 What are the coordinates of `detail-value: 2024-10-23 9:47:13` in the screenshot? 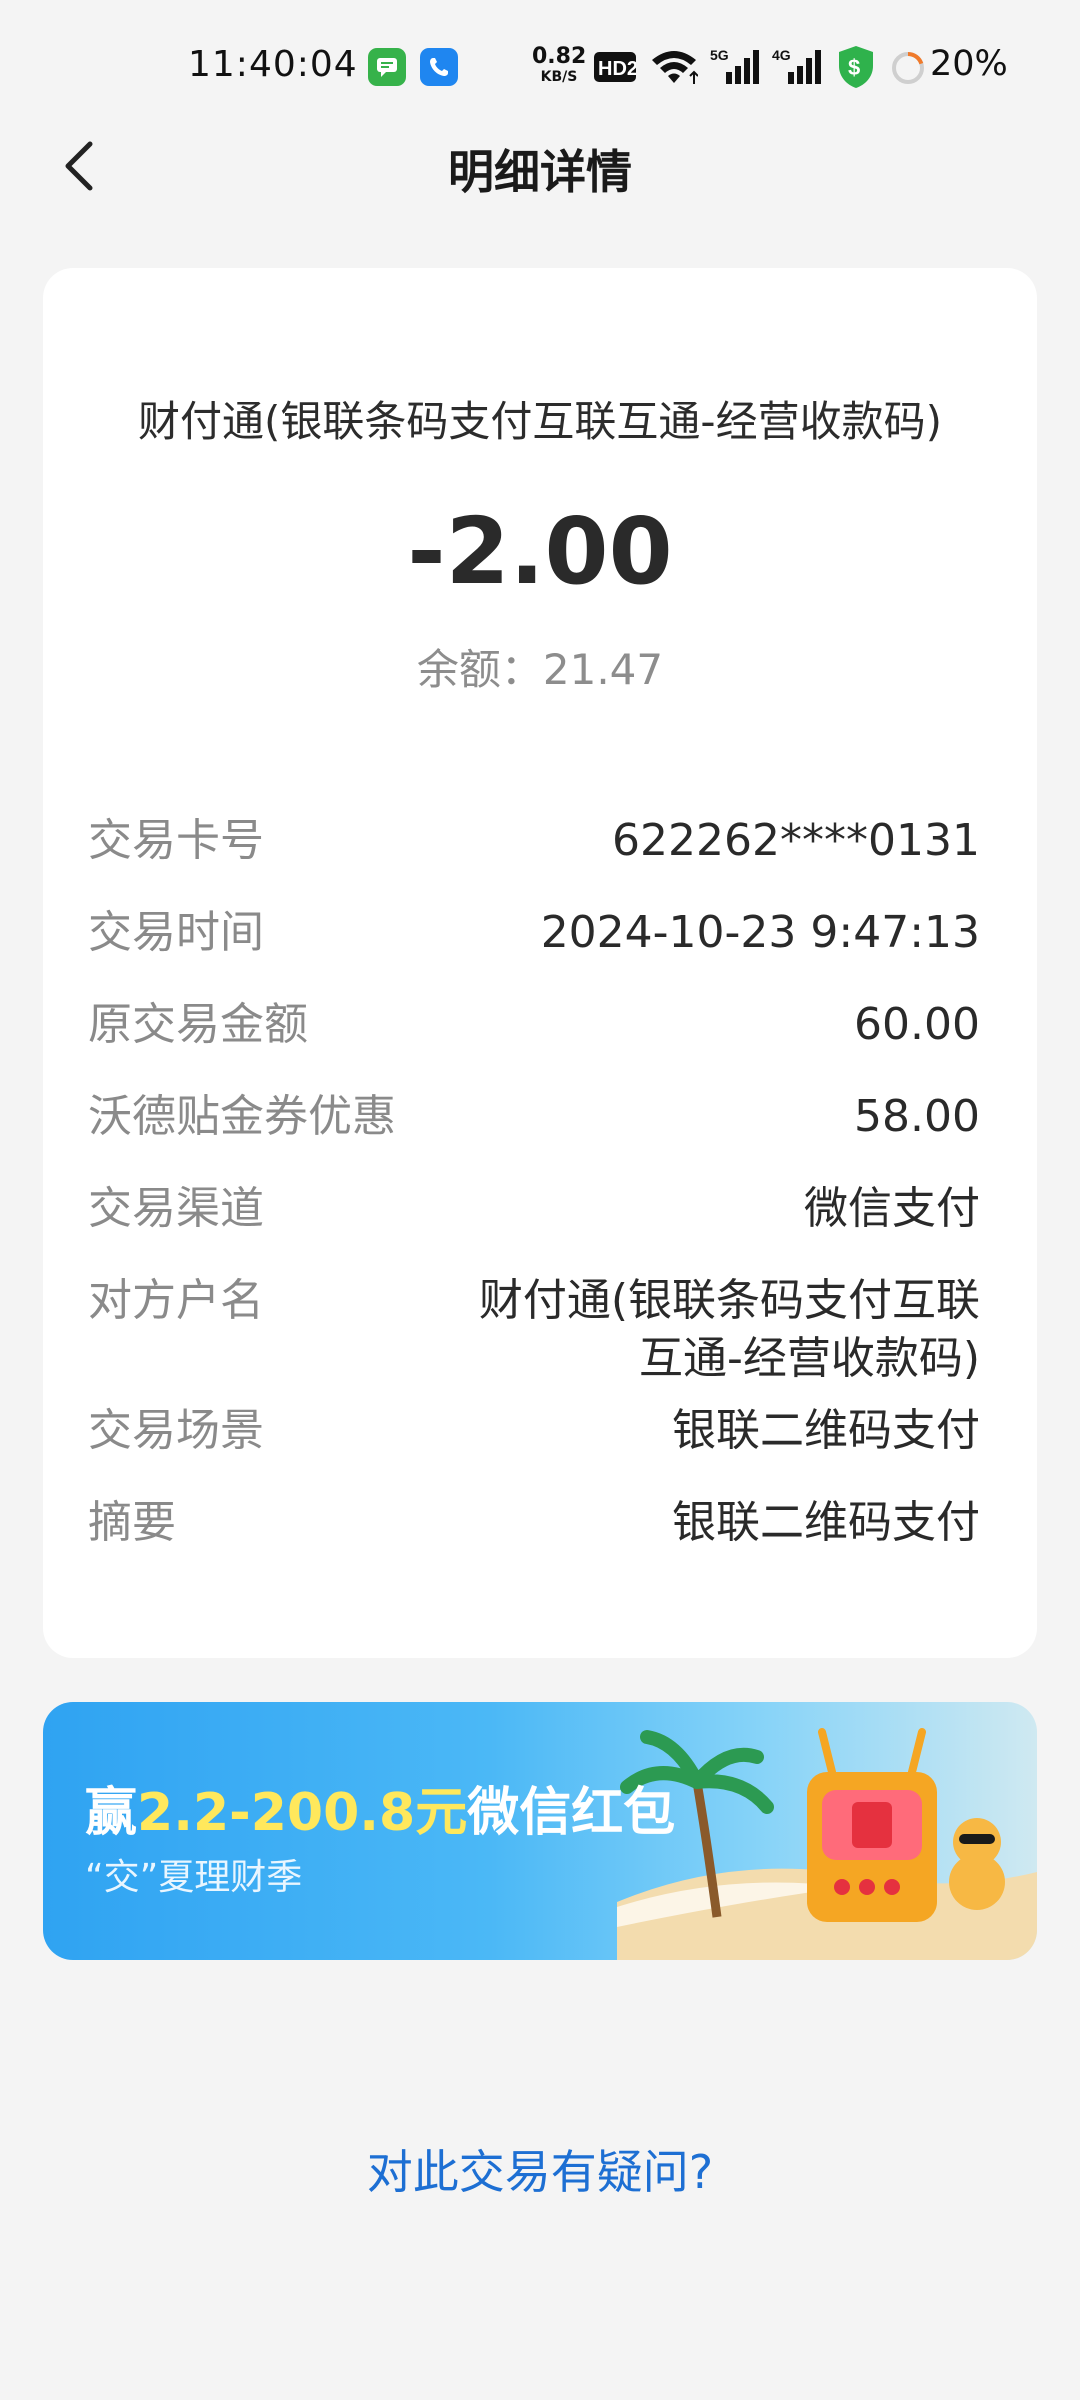 It's located at (760, 932).